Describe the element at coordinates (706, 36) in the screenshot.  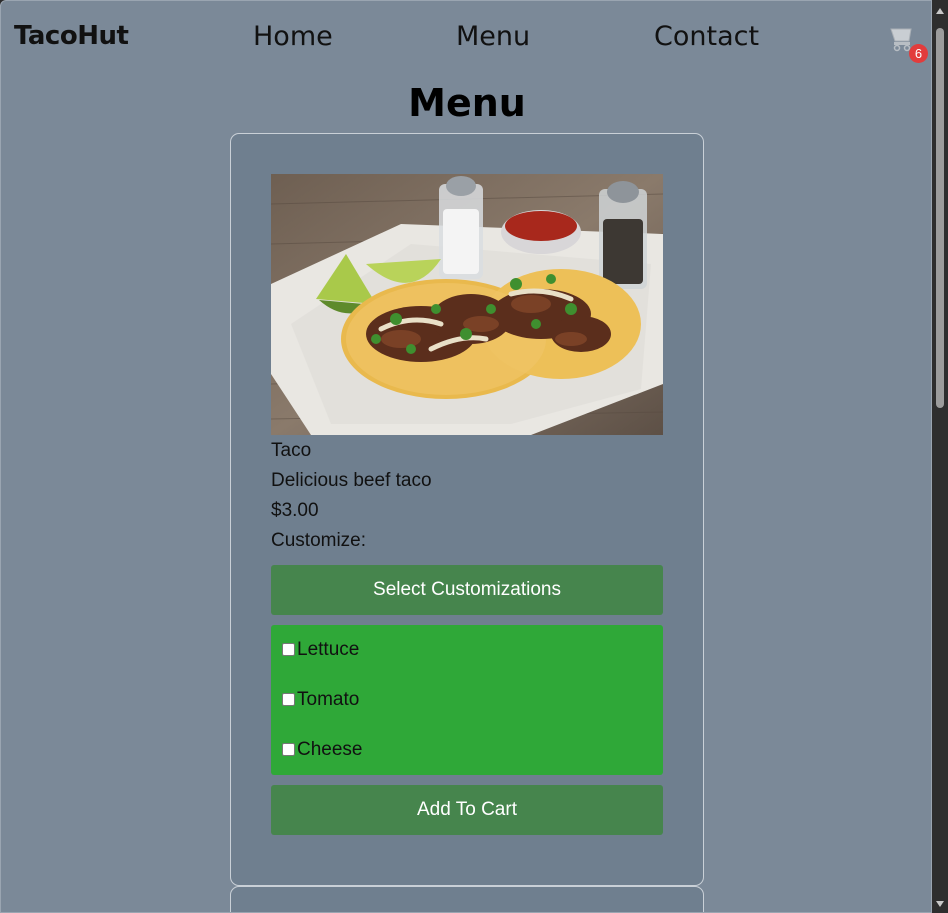
I see `nav-link-contact: Contact` at that location.